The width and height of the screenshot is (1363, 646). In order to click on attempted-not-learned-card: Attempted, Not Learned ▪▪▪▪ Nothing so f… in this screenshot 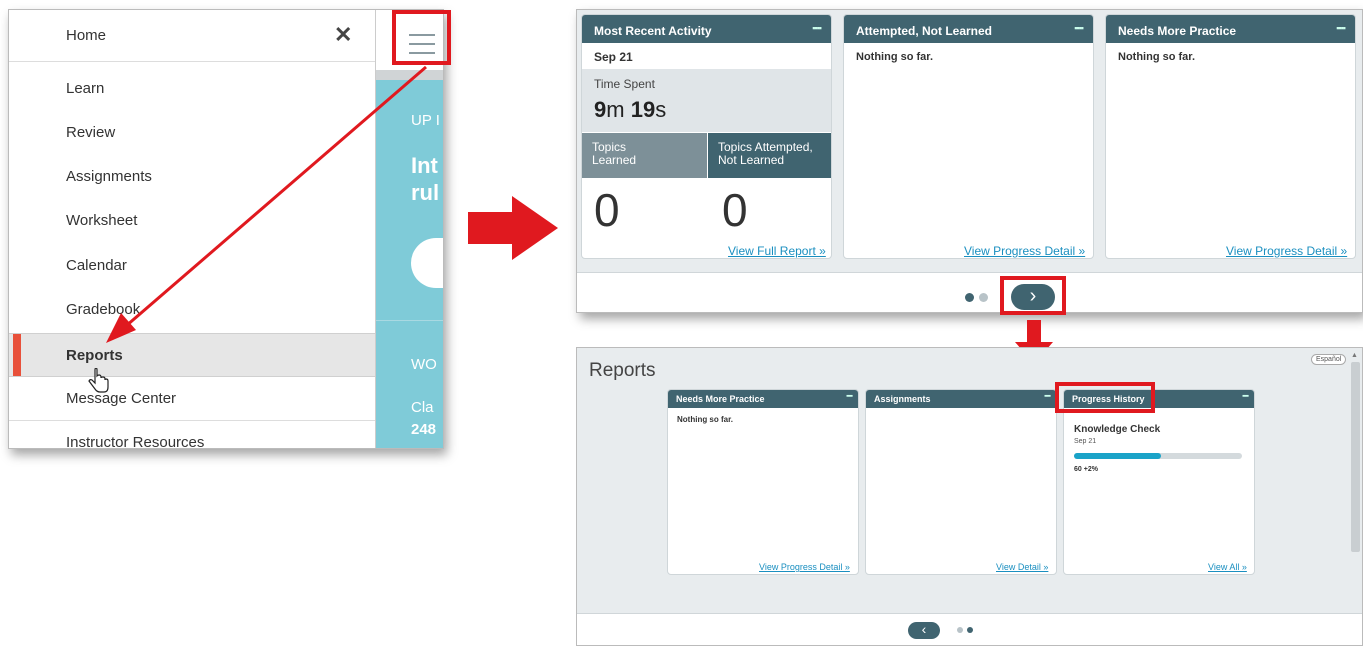, I will do `click(968, 136)`.